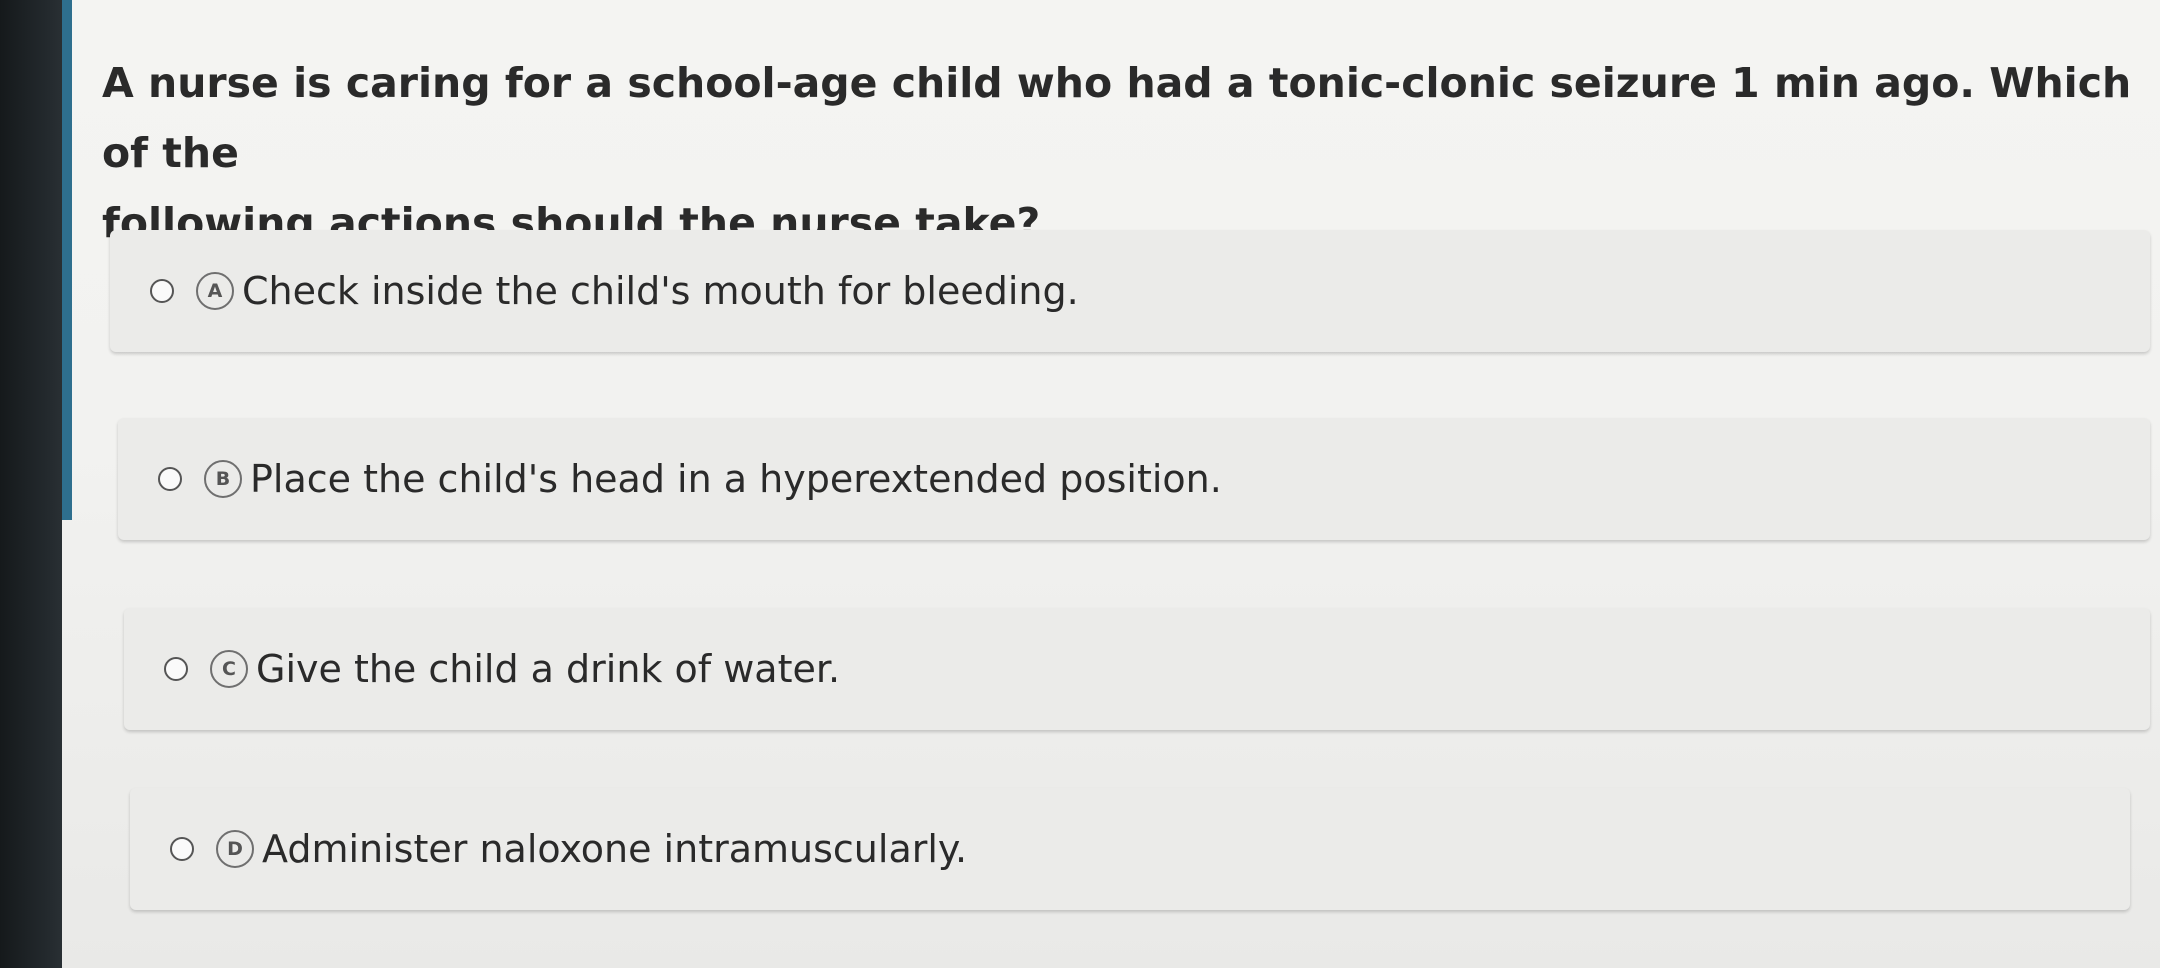 The width and height of the screenshot is (2160, 968). Describe the element at coordinates (1130, 849) in the screenshot. I see `answer-option-d: D Administer naloxone intramuscularly.` at that location.